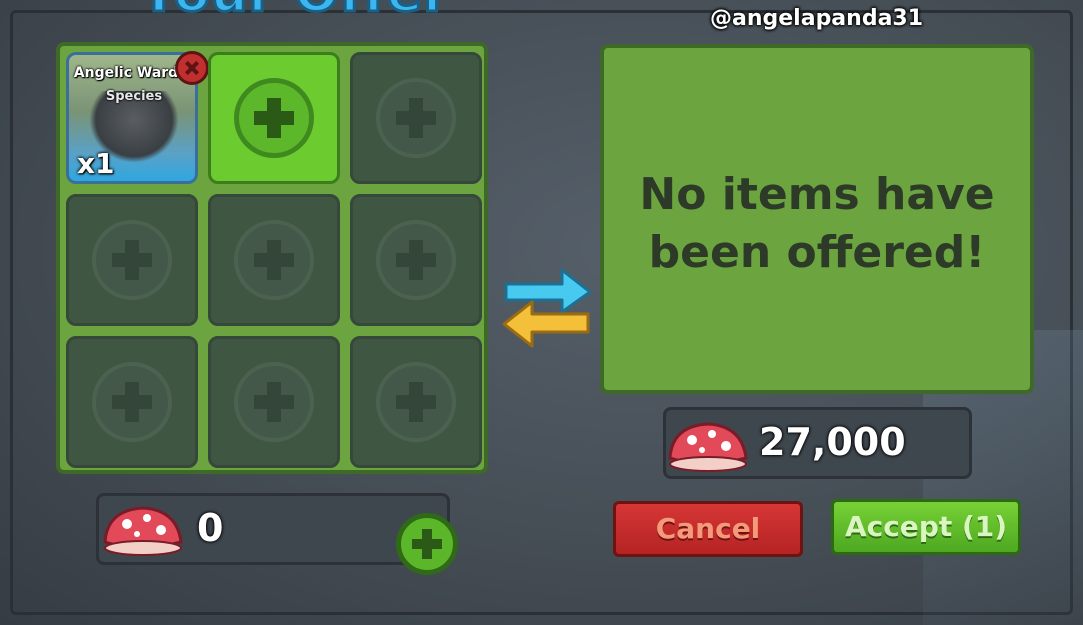  I want to click on watermark: @angelapanda31, so click(817, 18).